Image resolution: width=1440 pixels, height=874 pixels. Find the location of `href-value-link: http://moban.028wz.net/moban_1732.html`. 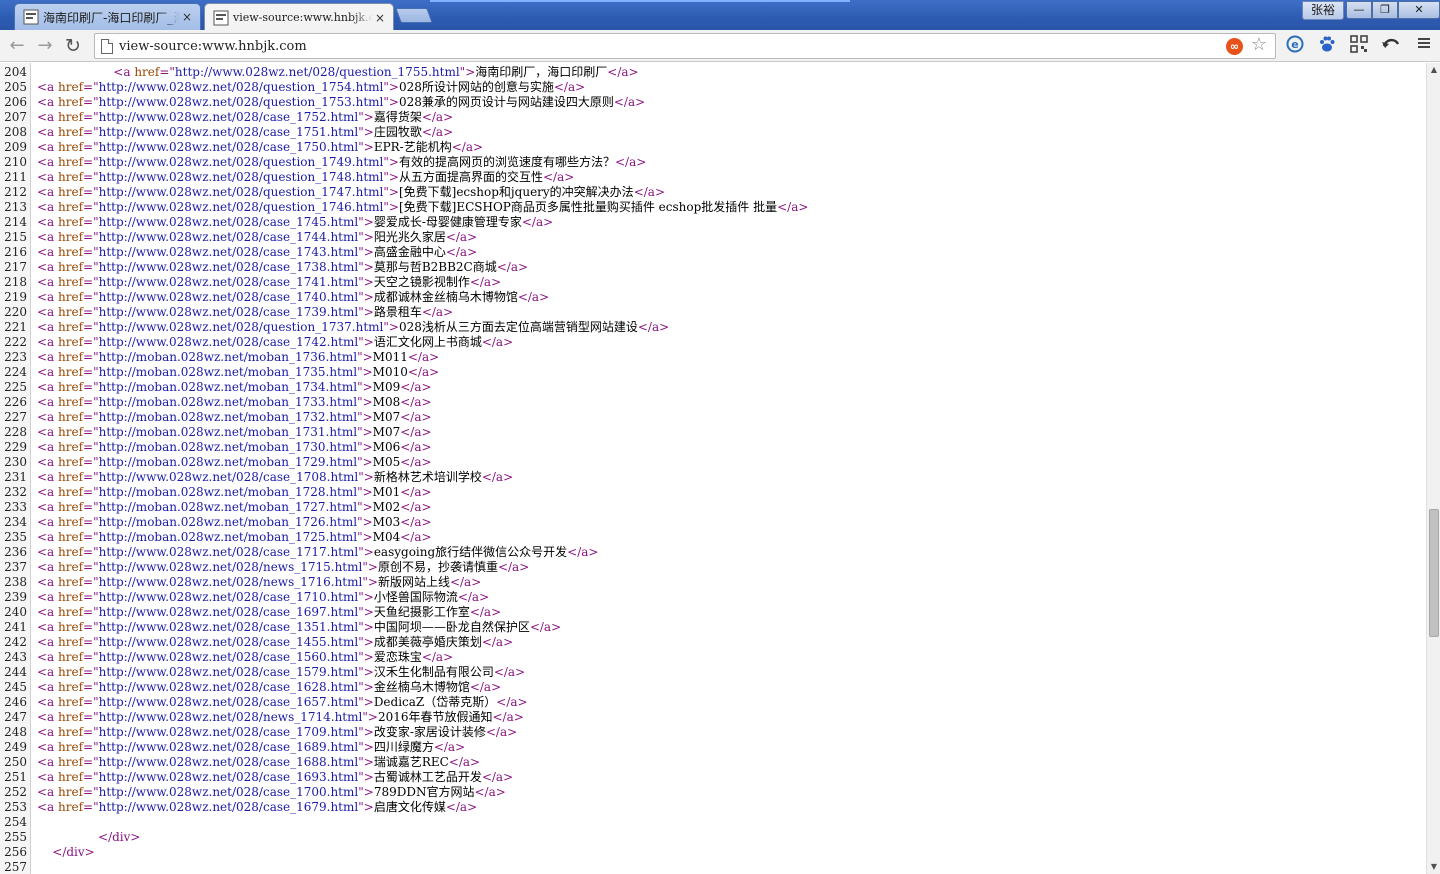

href-value-link: http://moban.028wz.net/moban_1732.html is located at coordinates (228, 417).